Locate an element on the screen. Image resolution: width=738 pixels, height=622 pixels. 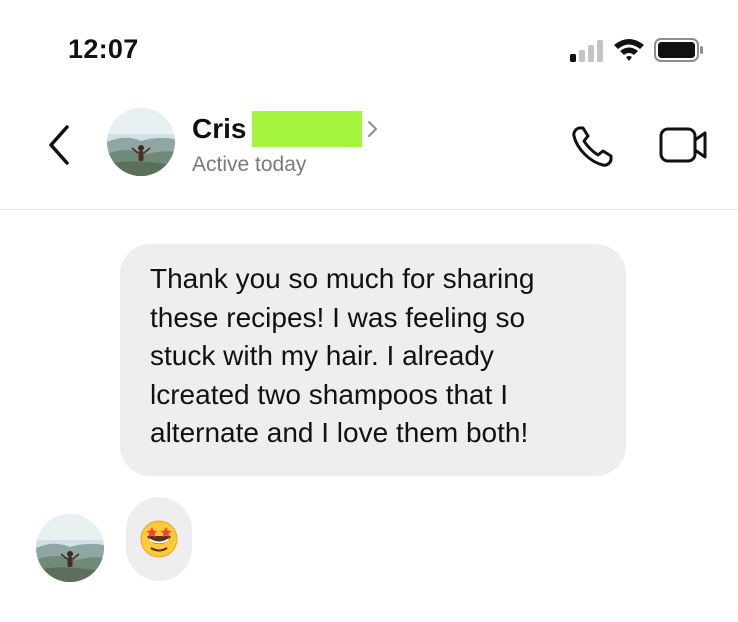
sender-avatar is located at coordinates (70, 548).